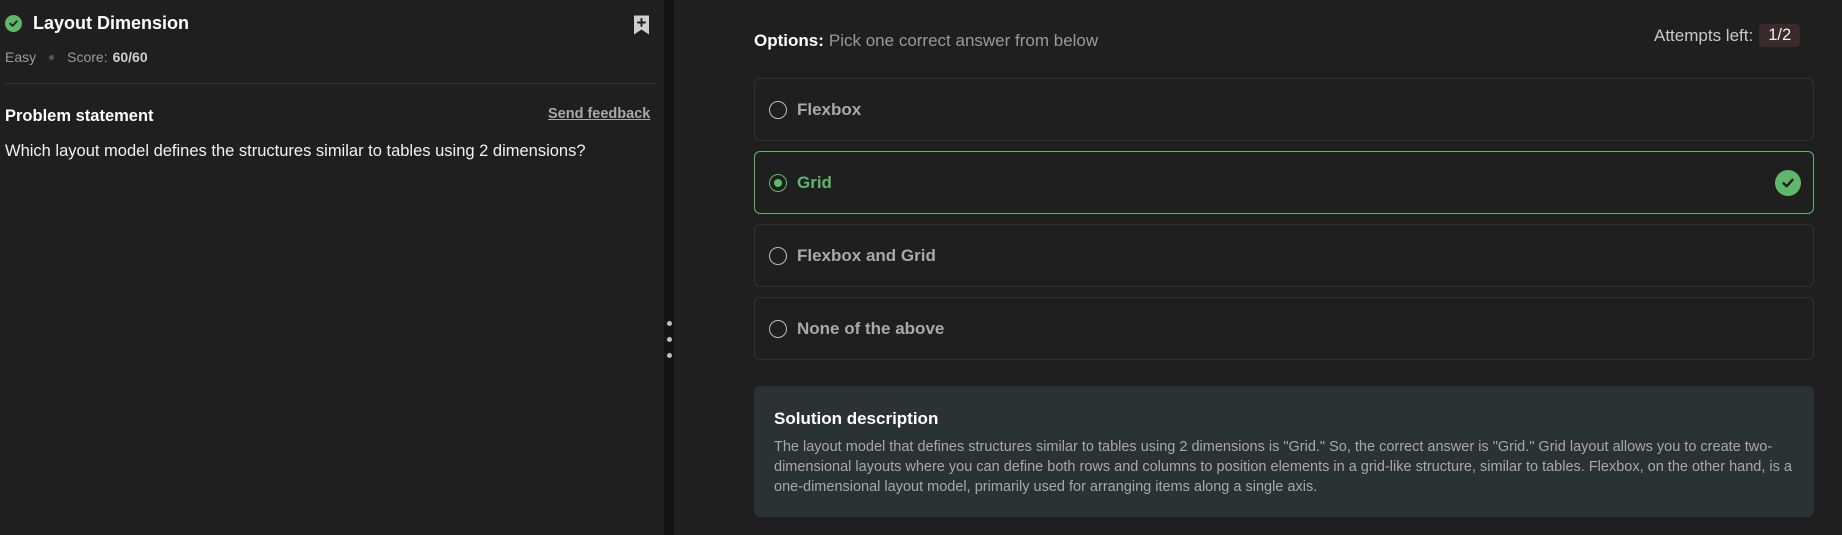 The height and width of the screenshot is (535, 1842). What do you see at coordinates (330, 83) in the screenshot?
I see `divider` at bounding box center [330, 83].